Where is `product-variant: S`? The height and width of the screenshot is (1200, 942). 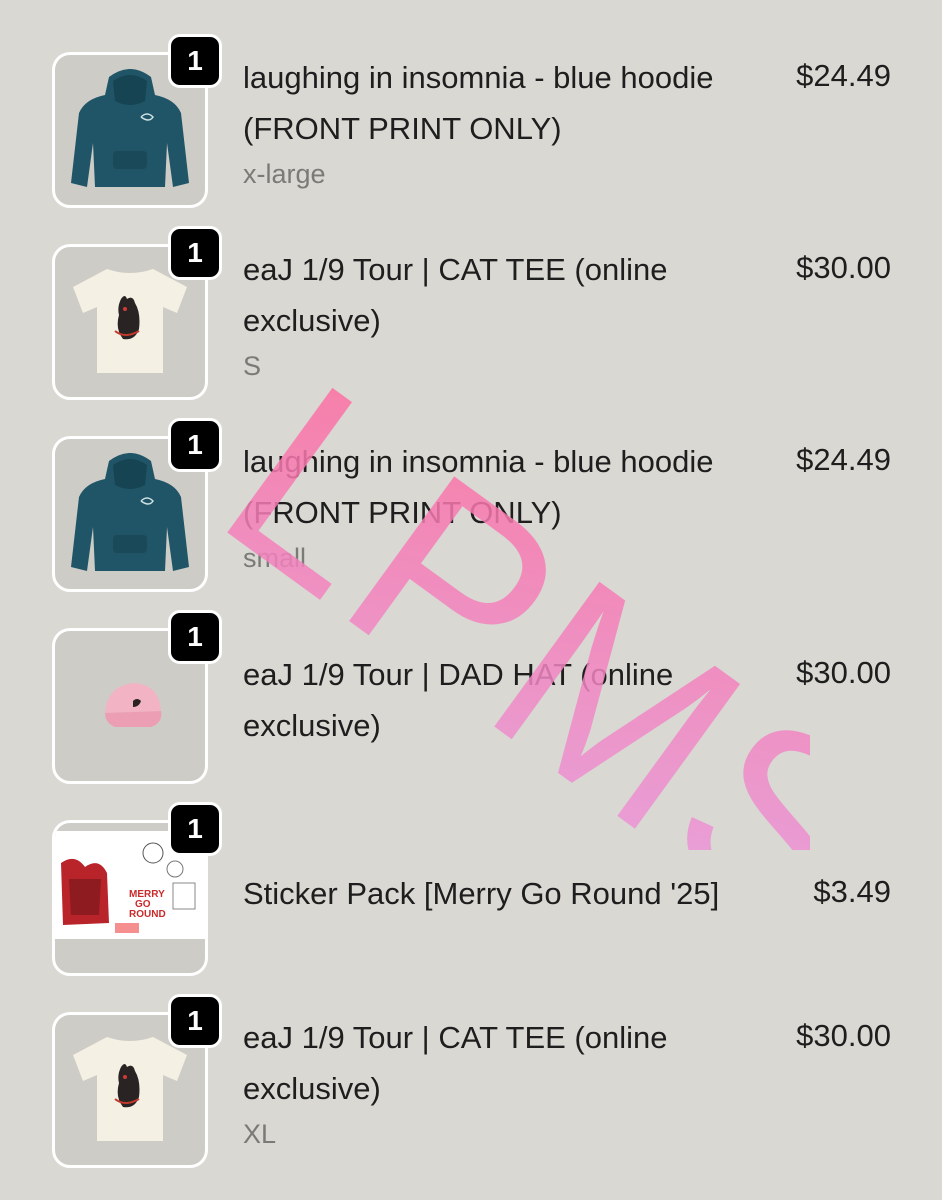 product-variant: S is located at coordinates (252, 366).